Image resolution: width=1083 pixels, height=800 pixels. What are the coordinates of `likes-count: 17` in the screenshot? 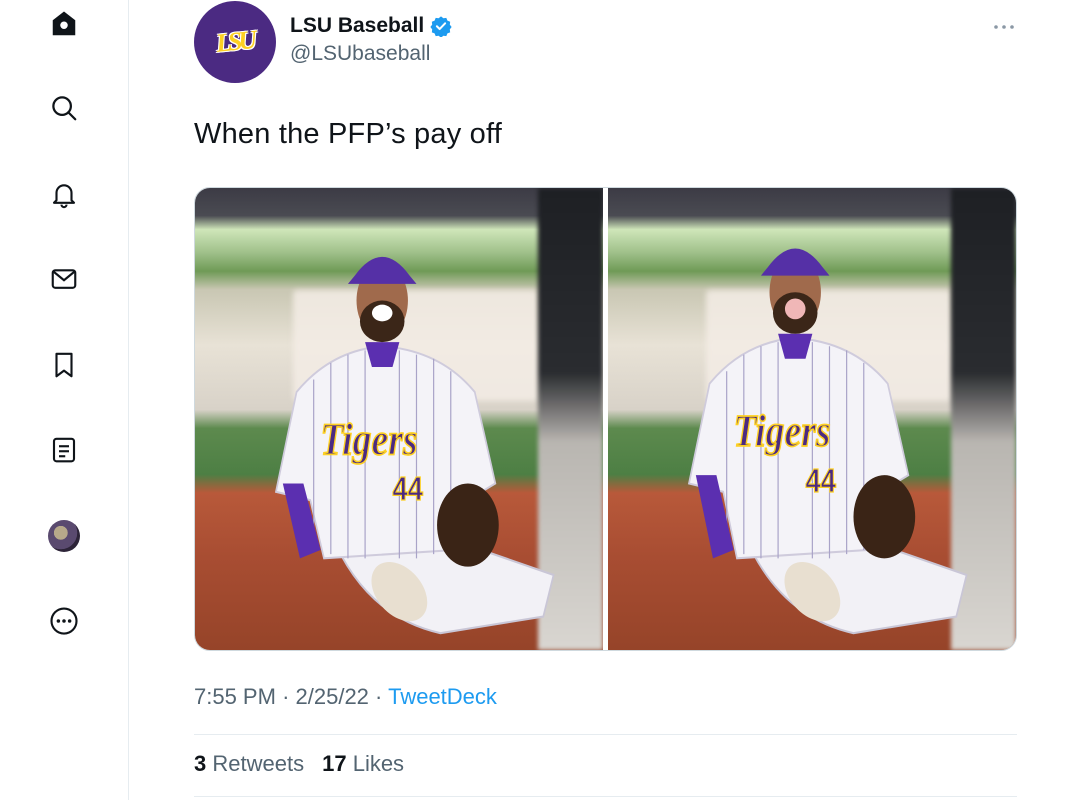 It's located at (334, 763).